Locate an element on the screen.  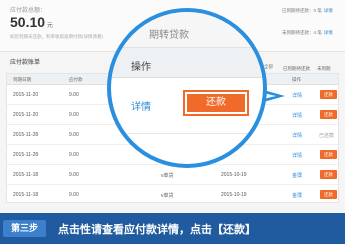
col-header-due: 已到期待还款 is located at coordinates (296, 68).